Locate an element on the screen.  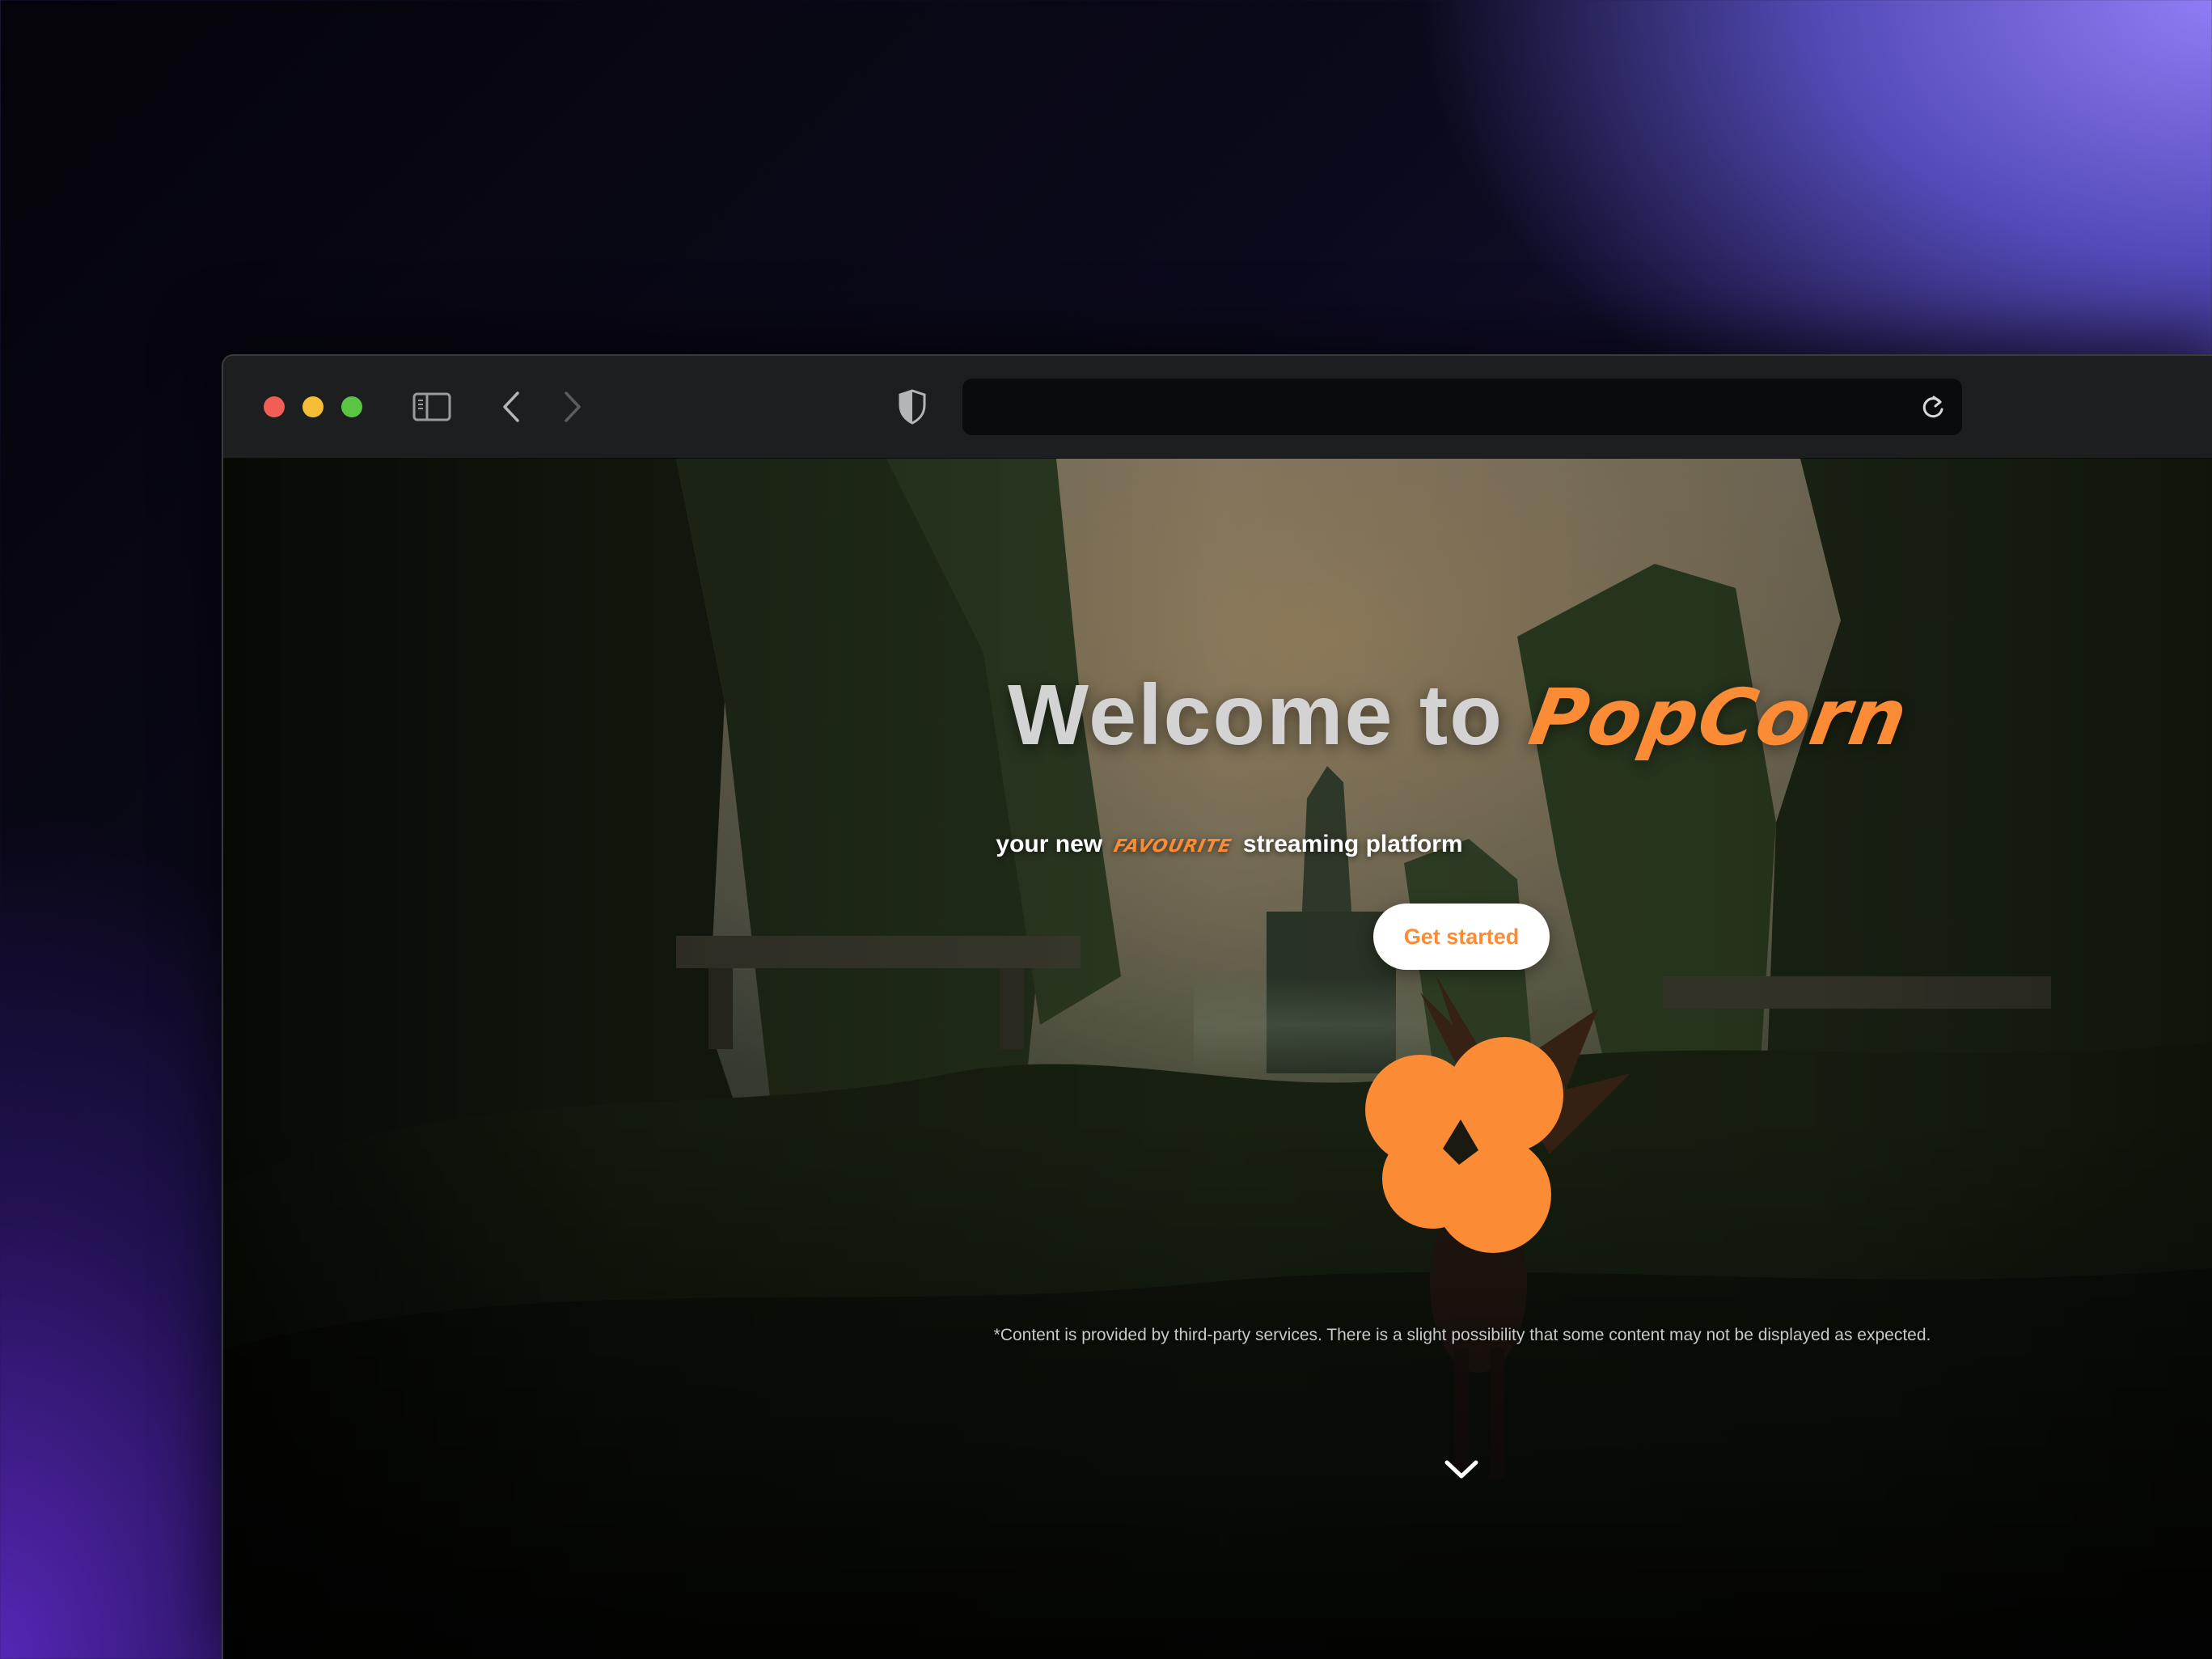
subtitle-after: streaming platform is located at coordinates (1352, 844).